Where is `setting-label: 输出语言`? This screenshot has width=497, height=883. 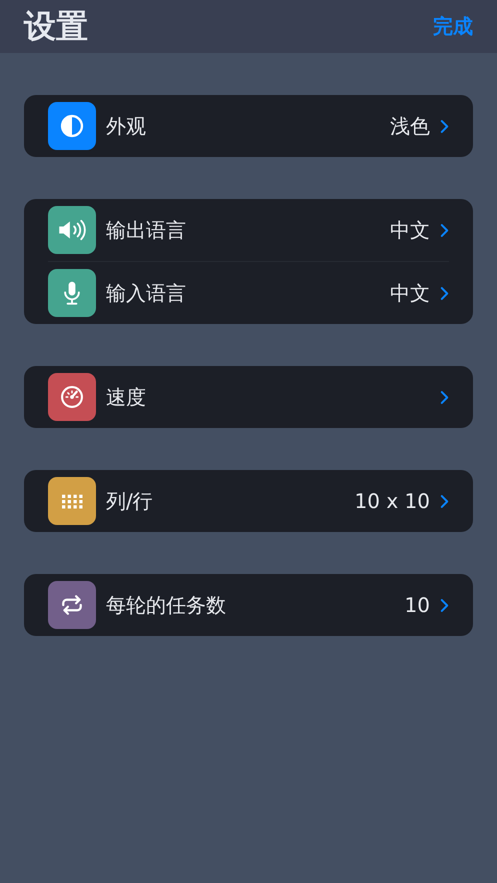
setting-label: 输出语言 is located at coordinates (146, 230).